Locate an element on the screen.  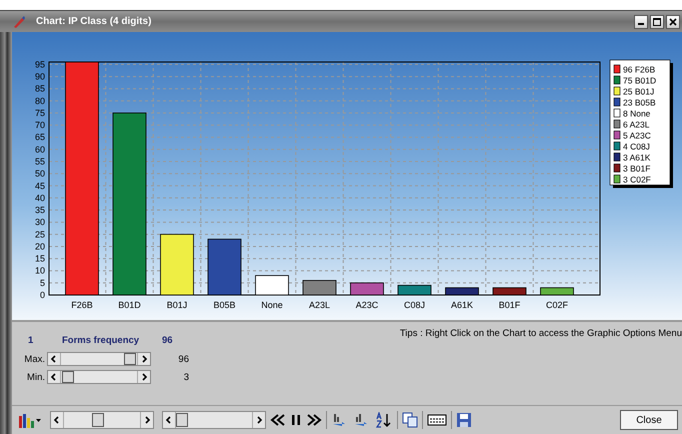
fast-forward-icon is located at coordinates (314, 420).